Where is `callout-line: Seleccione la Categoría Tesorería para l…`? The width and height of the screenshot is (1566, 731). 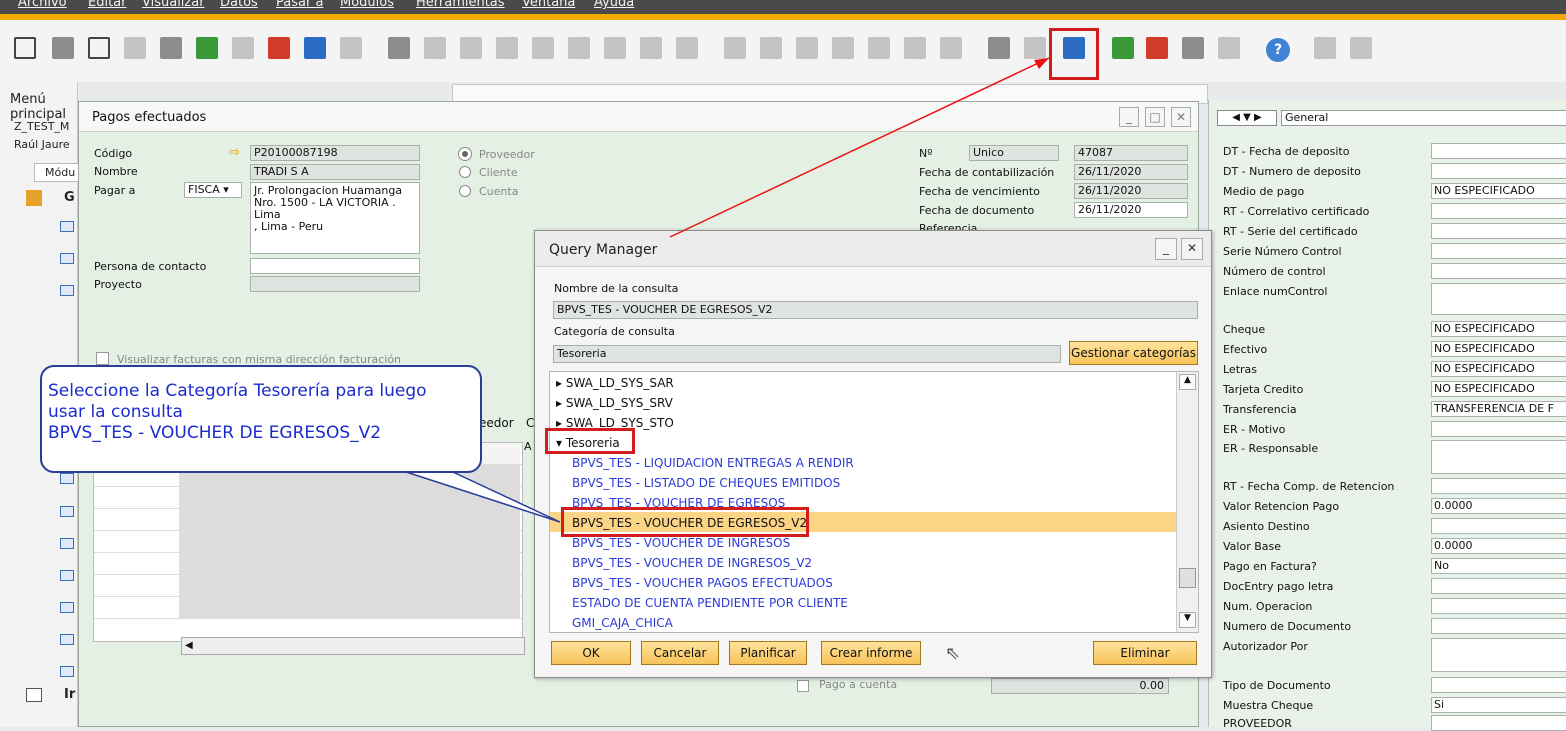 callout-line: Seleccione la Categoría Tesorería para l… is located at coordinates (237, 391).